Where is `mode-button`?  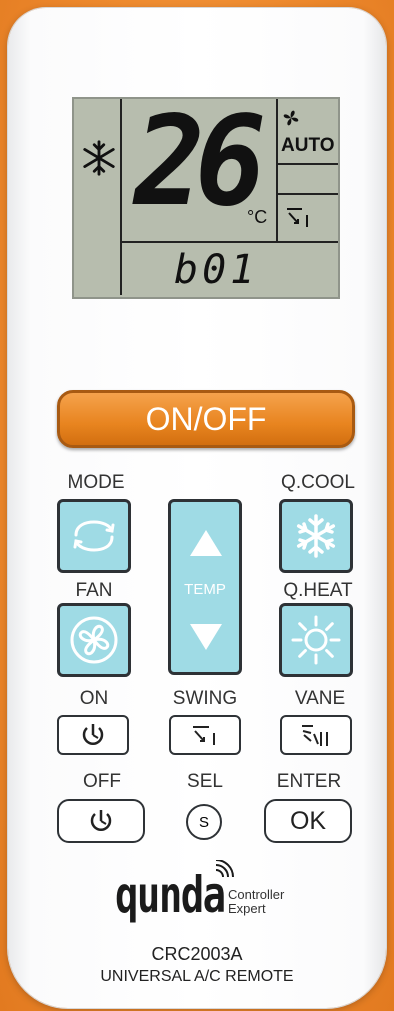
mode-button is located at coordinates (94, 536).